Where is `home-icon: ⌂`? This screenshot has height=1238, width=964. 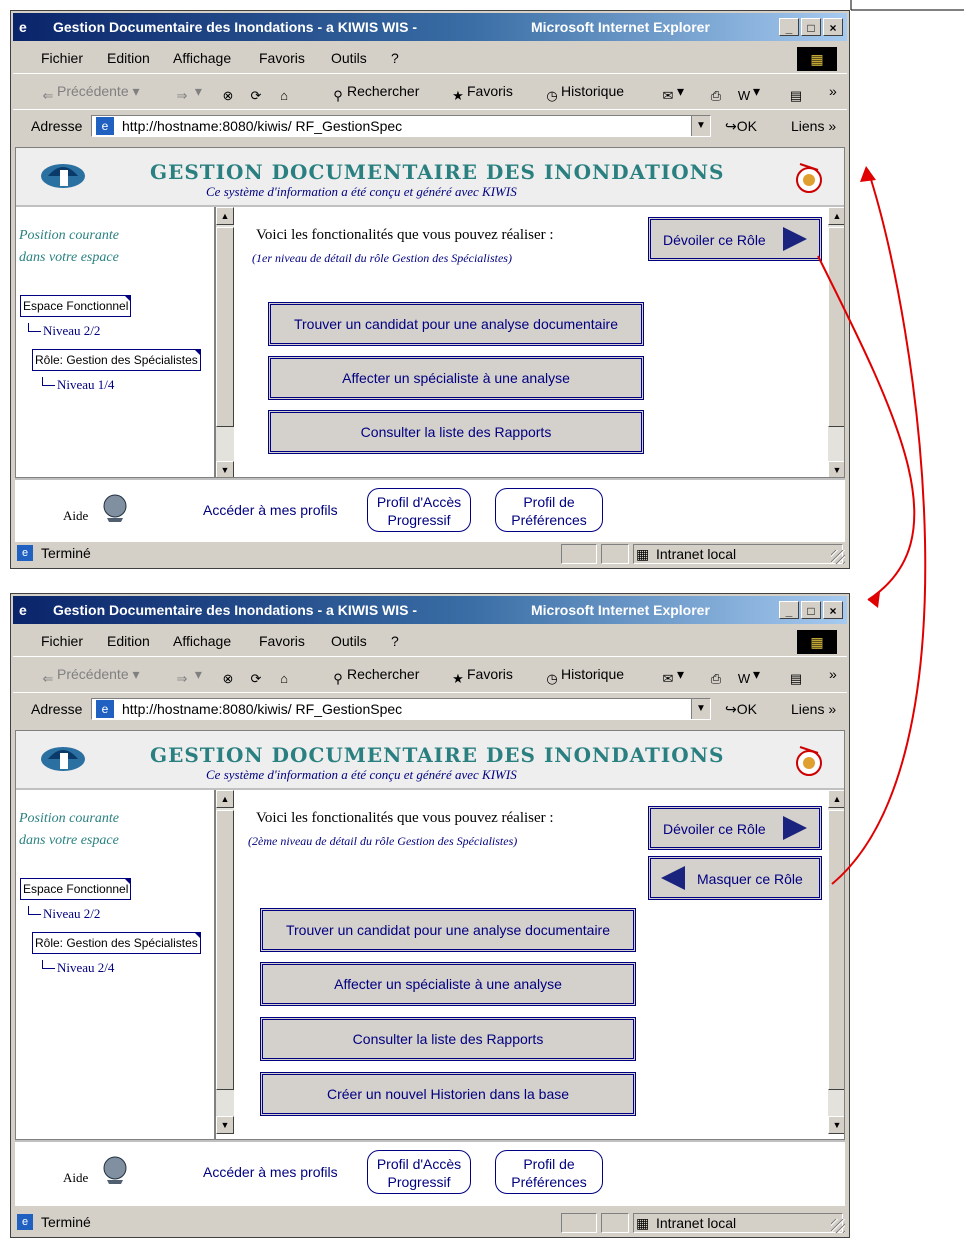
home-icon: ⌂ is located at coordinates (284, 95).